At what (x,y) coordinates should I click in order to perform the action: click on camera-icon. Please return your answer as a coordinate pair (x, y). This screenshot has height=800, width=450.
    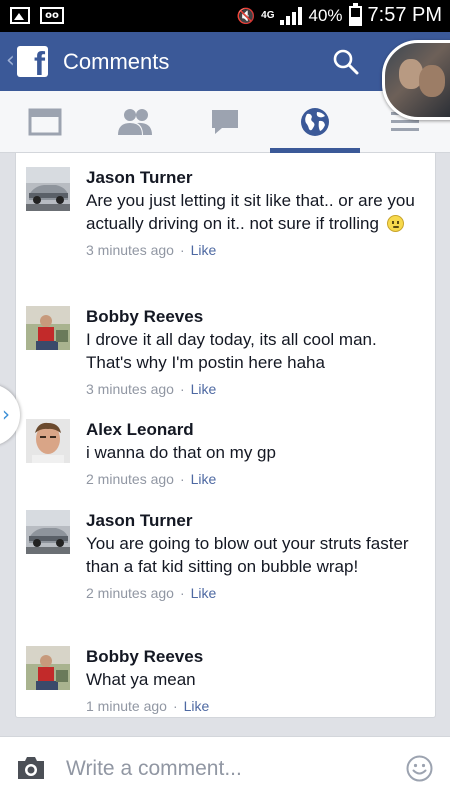
    Looking at the image, I should click on (31, 768).